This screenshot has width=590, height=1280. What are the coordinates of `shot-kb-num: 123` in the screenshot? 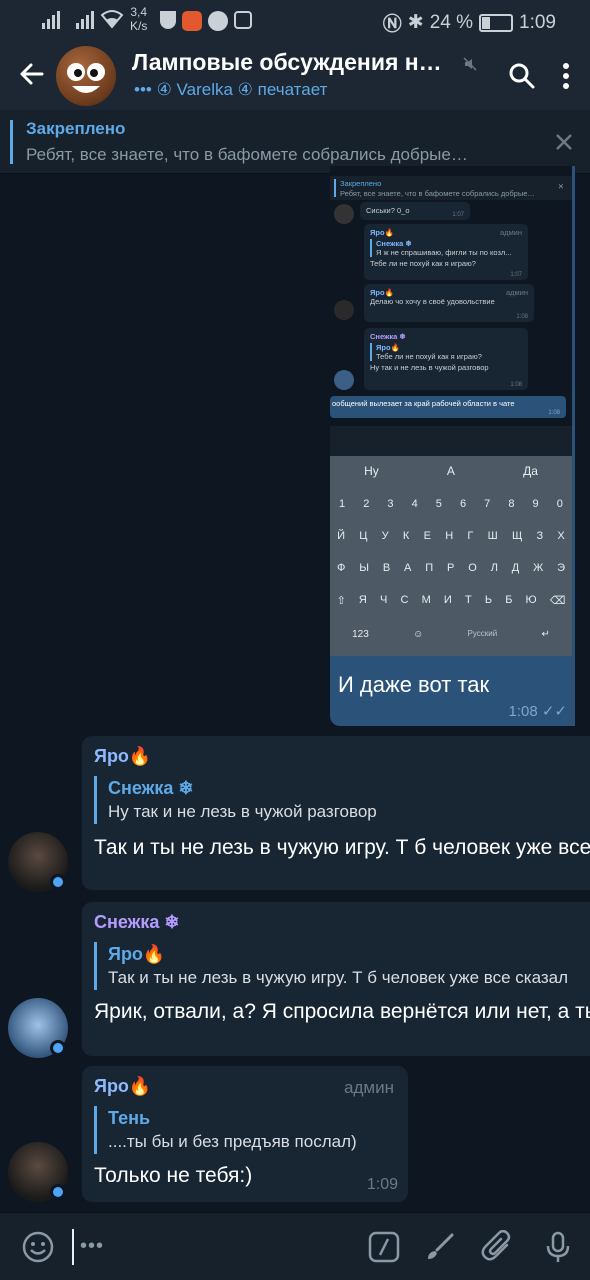 It's located at (360, 634).